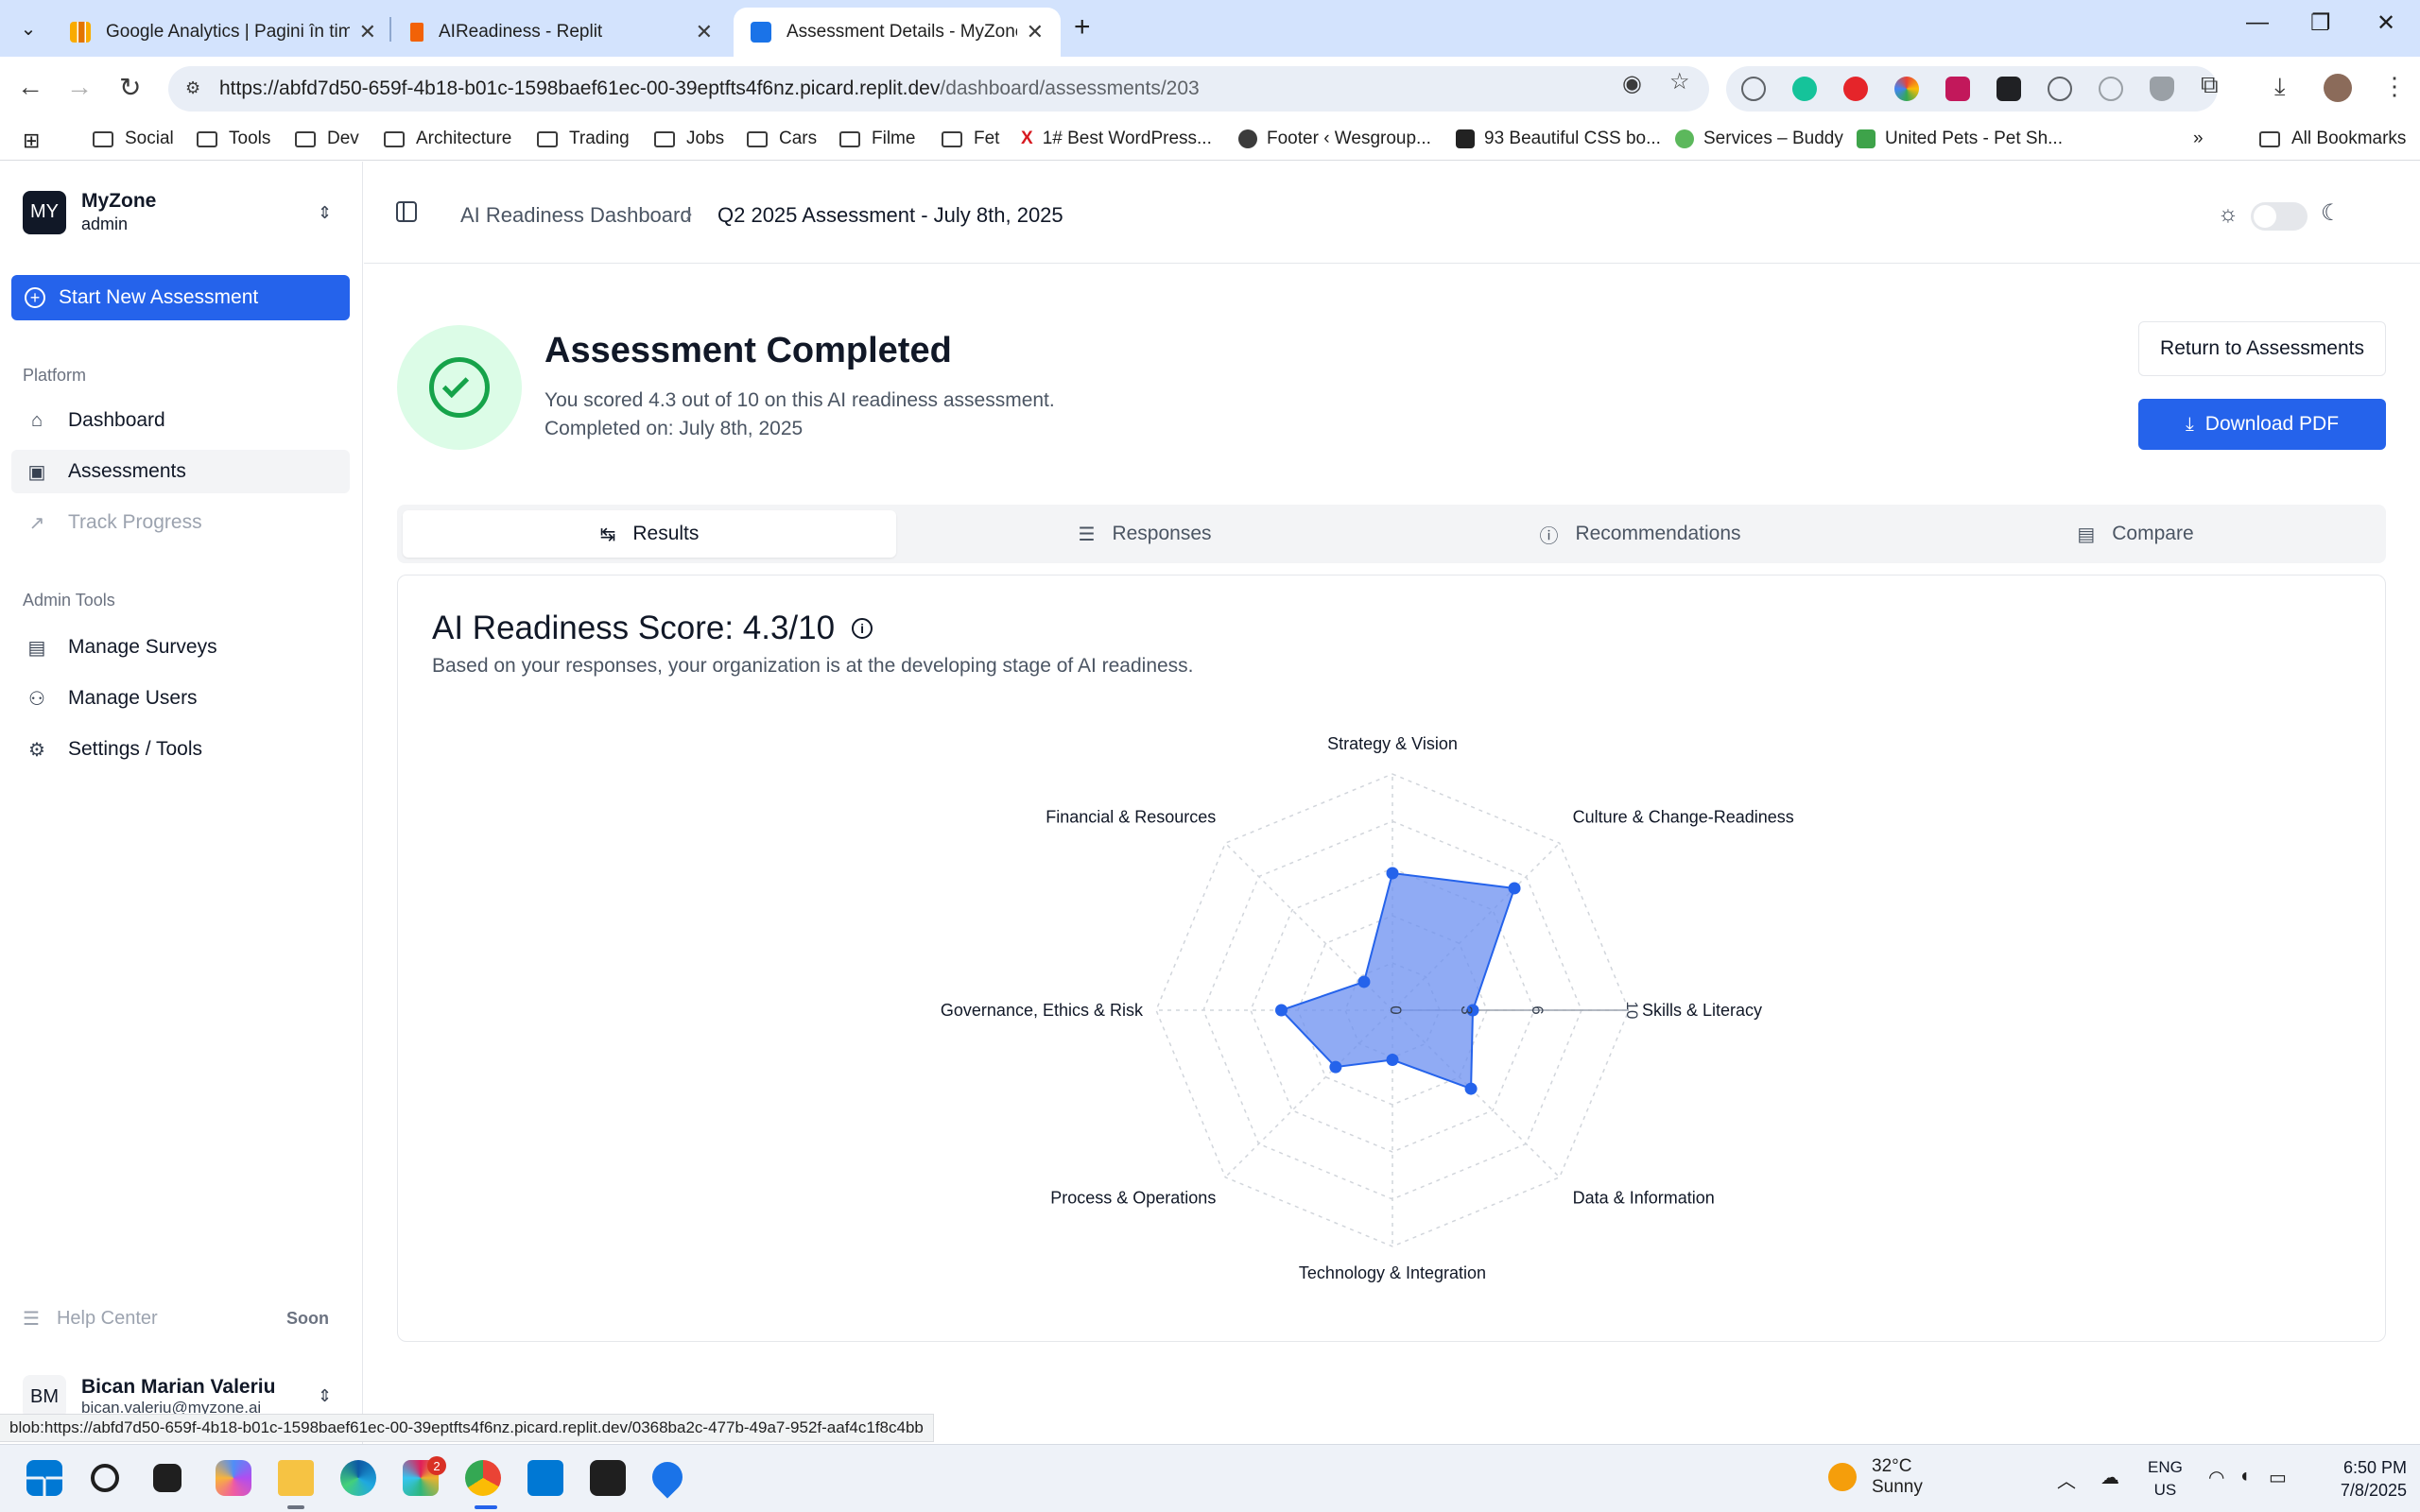 Image resolution: width=2420 pixels, height=1512 pixels. I want to click on cloud-icon: ☁, so click(2110, 1477).